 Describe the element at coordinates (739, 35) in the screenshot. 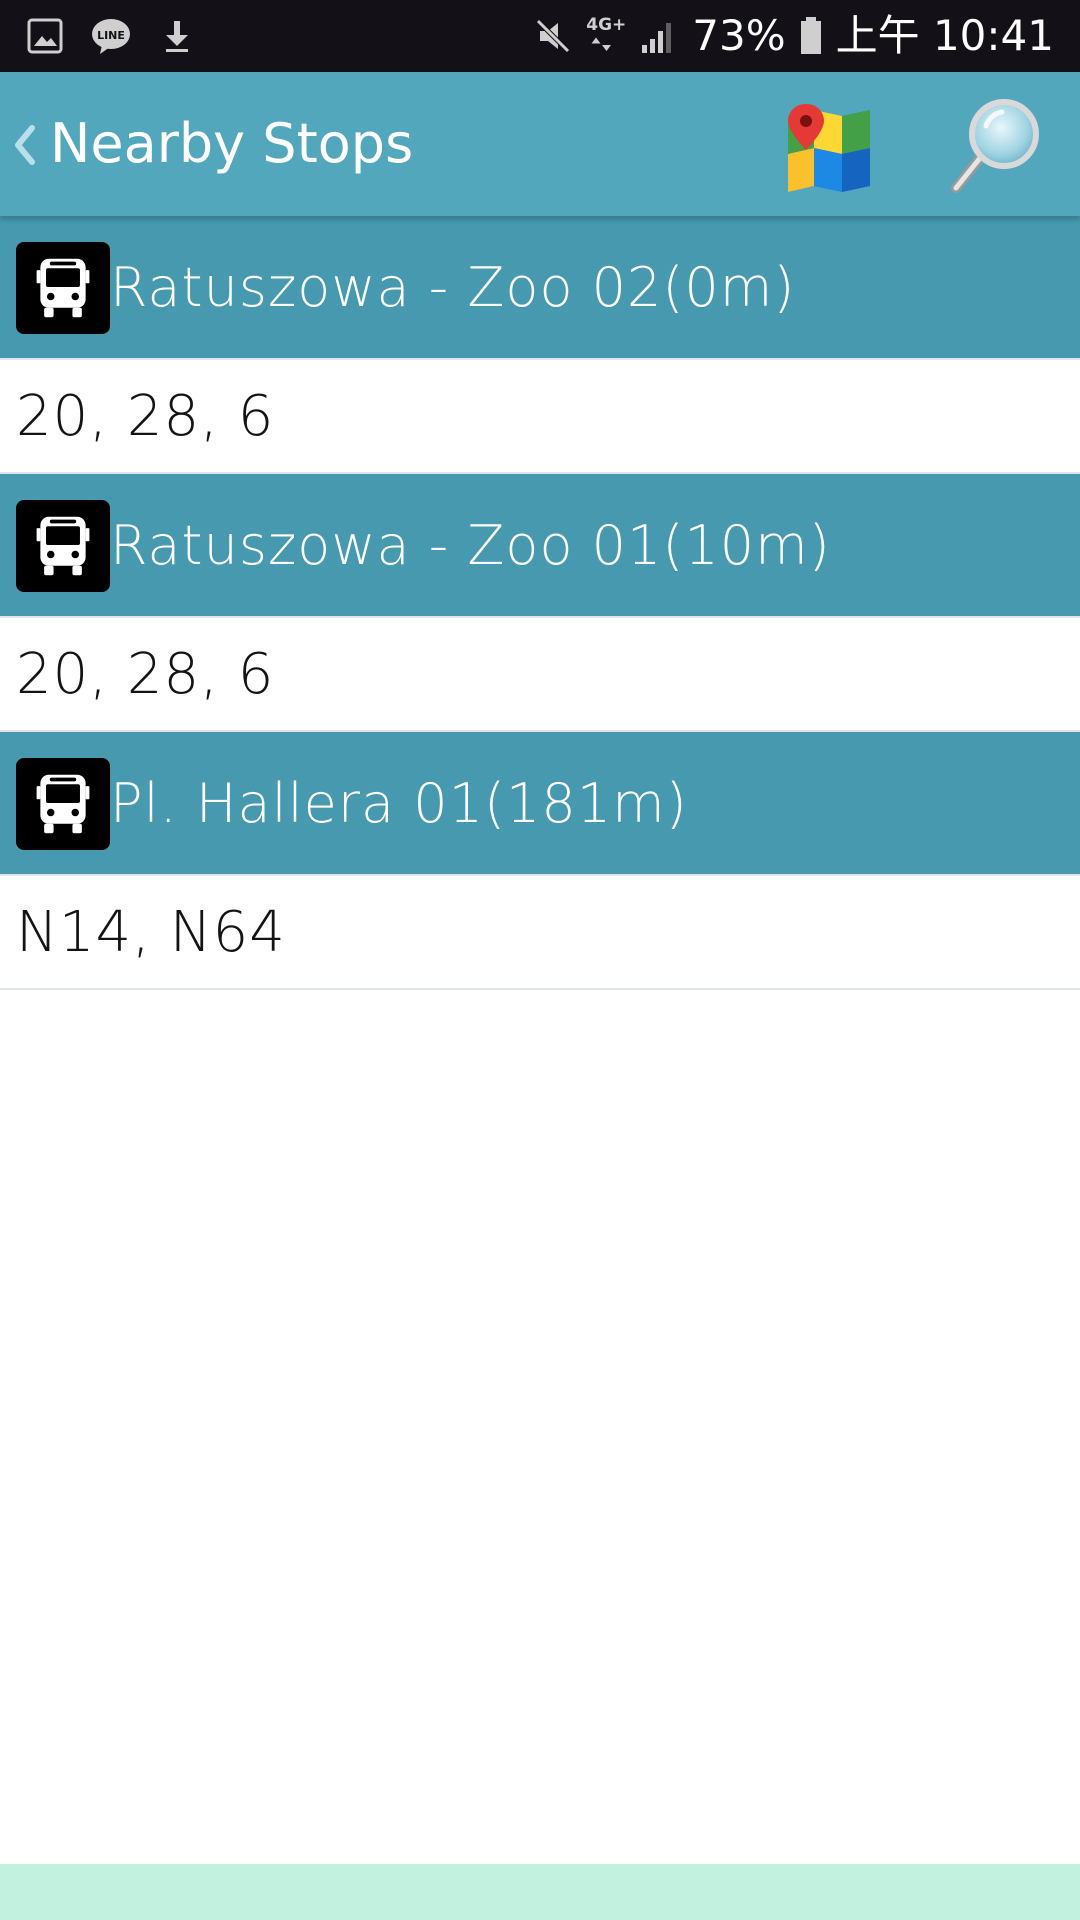

I see `battery-percent: 73%` at that location.